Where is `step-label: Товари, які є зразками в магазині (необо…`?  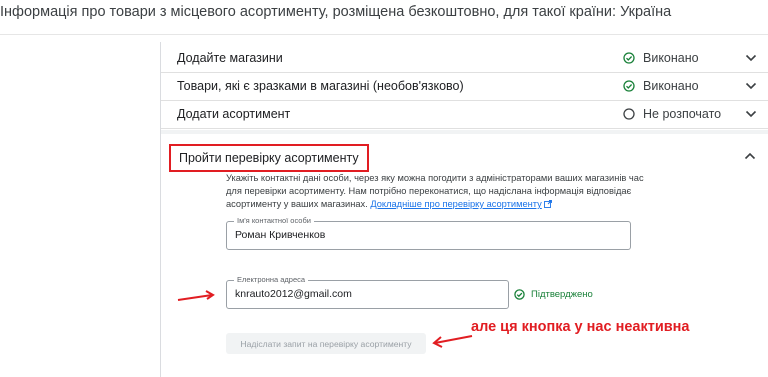 step-label: Товари, які є зразками в магазині (необо… is located at coordinates (320, 86).